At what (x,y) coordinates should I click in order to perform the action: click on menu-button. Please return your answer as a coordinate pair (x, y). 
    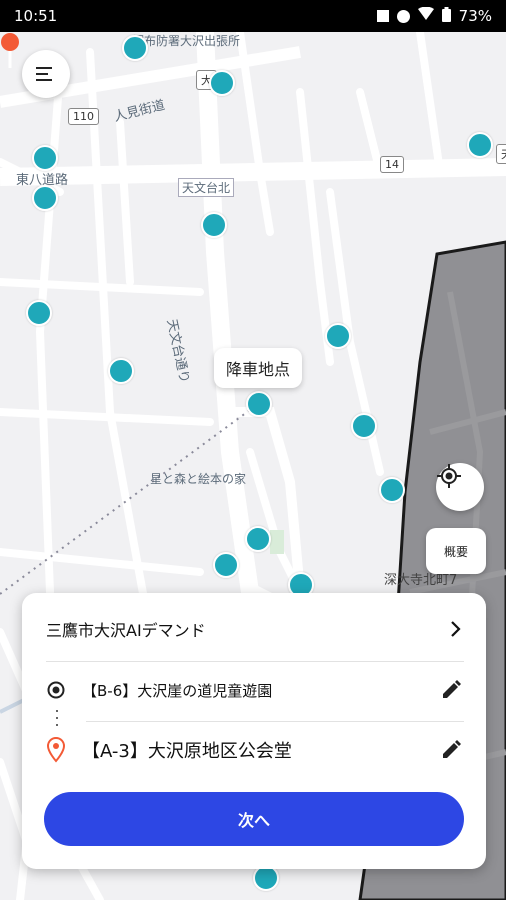
    Looking at the image, I should click on (46, 74).